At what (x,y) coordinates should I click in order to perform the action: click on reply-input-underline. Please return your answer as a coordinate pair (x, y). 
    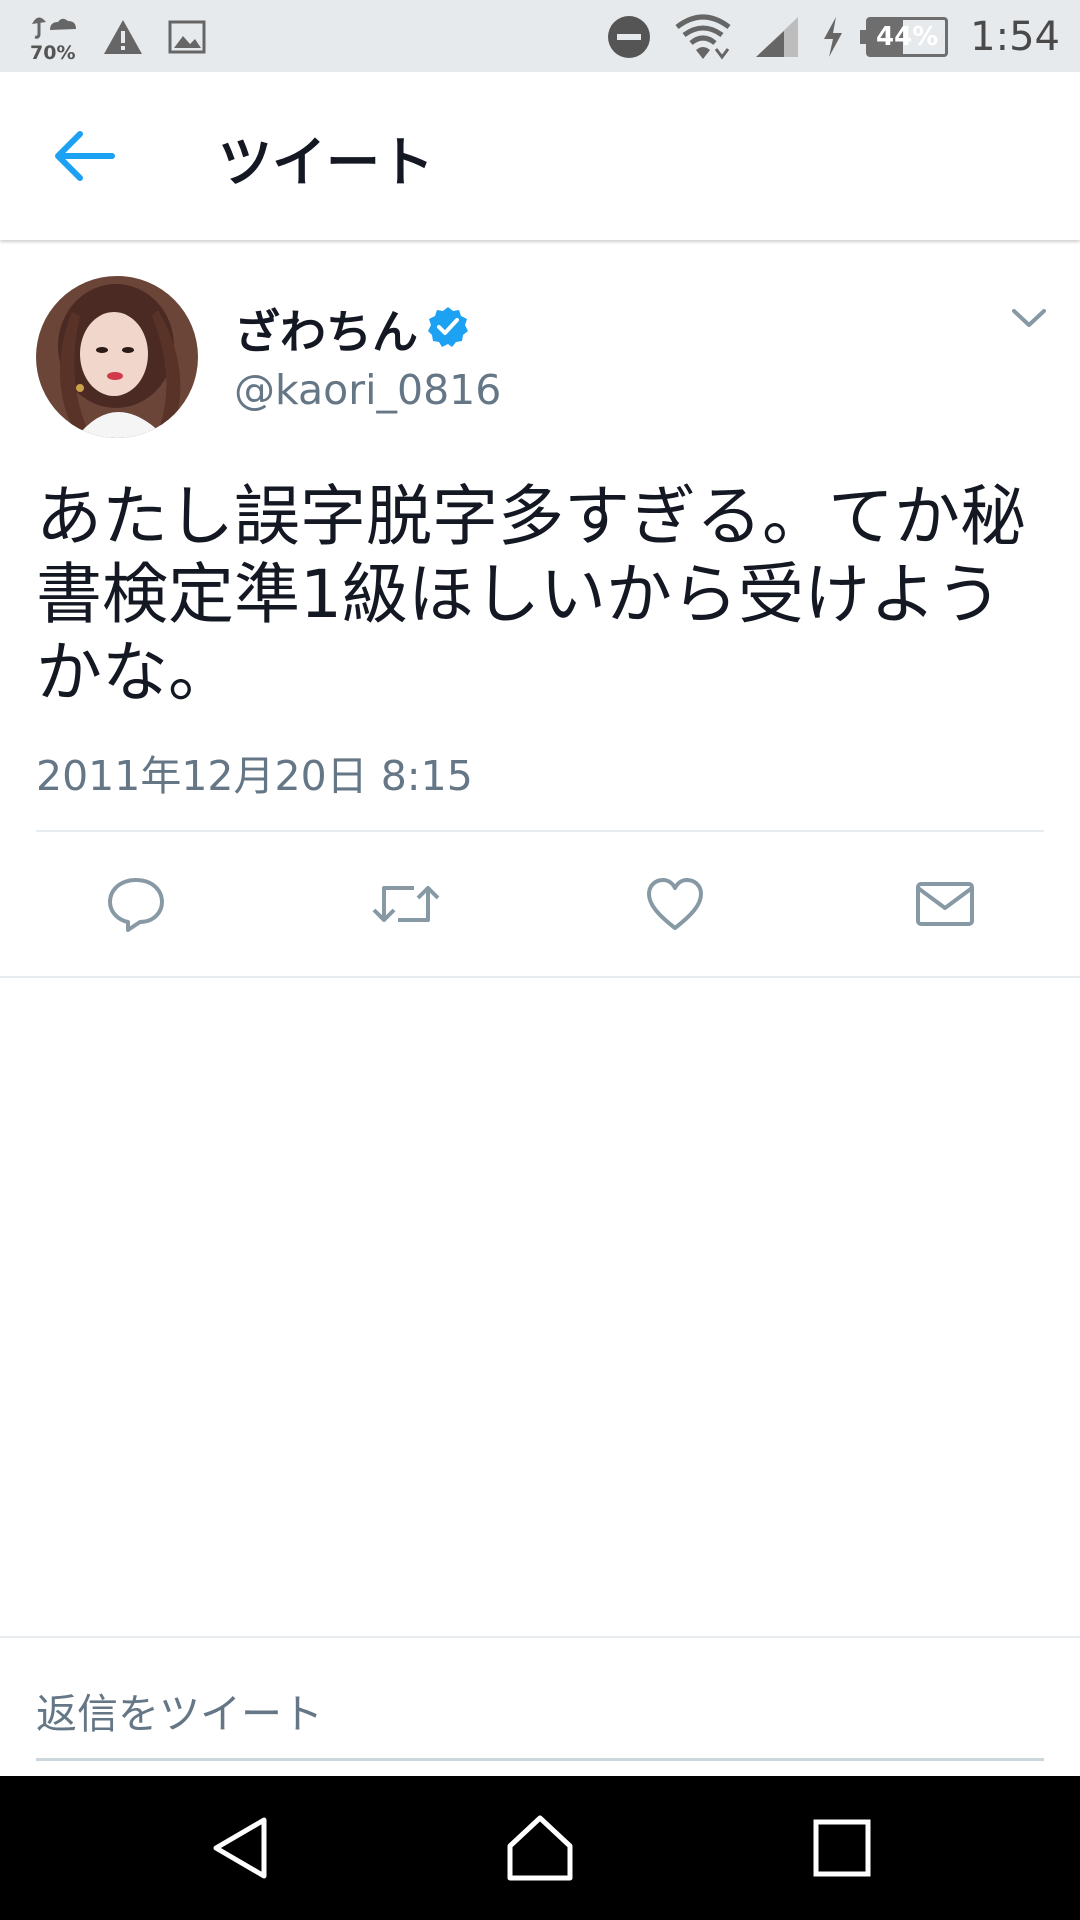
    Looking at the image, I should click on (540, 1759).